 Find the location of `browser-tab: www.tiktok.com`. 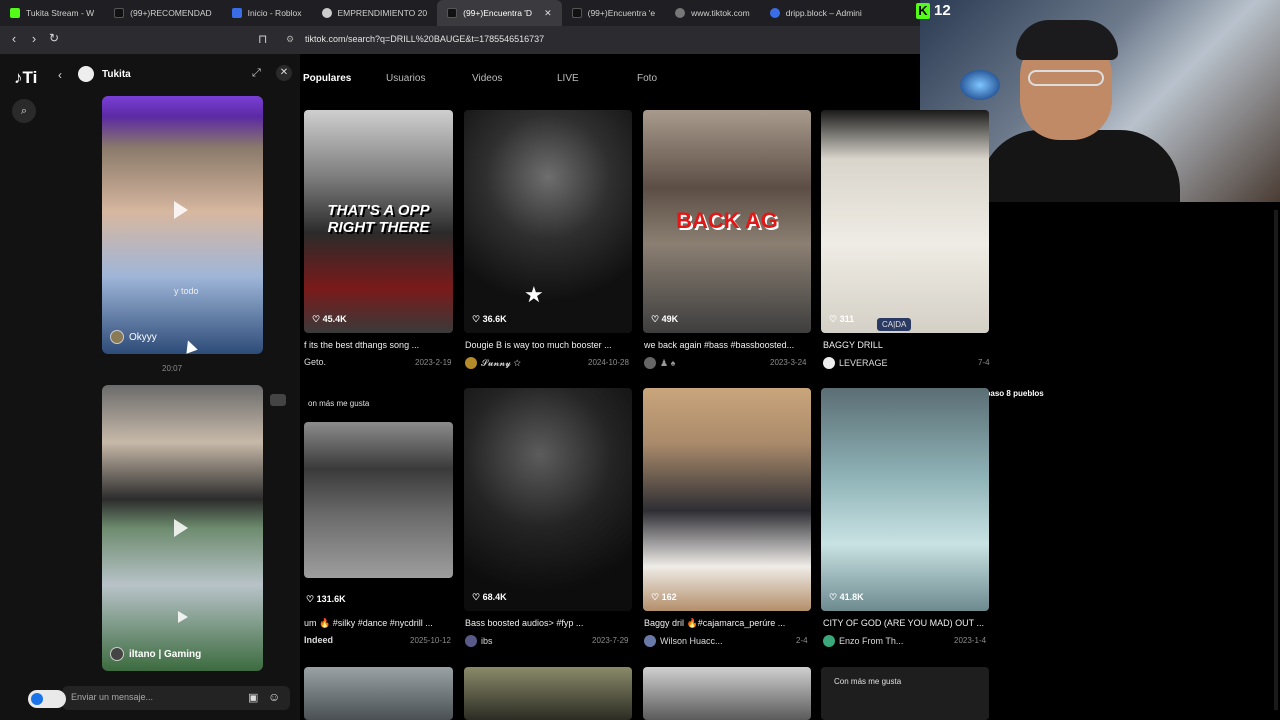

browser-tab: www.tiktok.com is located at coordinates (712, 13).